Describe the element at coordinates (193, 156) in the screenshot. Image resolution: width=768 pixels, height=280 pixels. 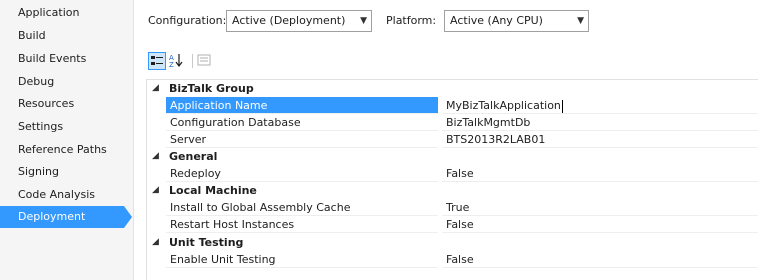
I see `category-label: General` at that location.